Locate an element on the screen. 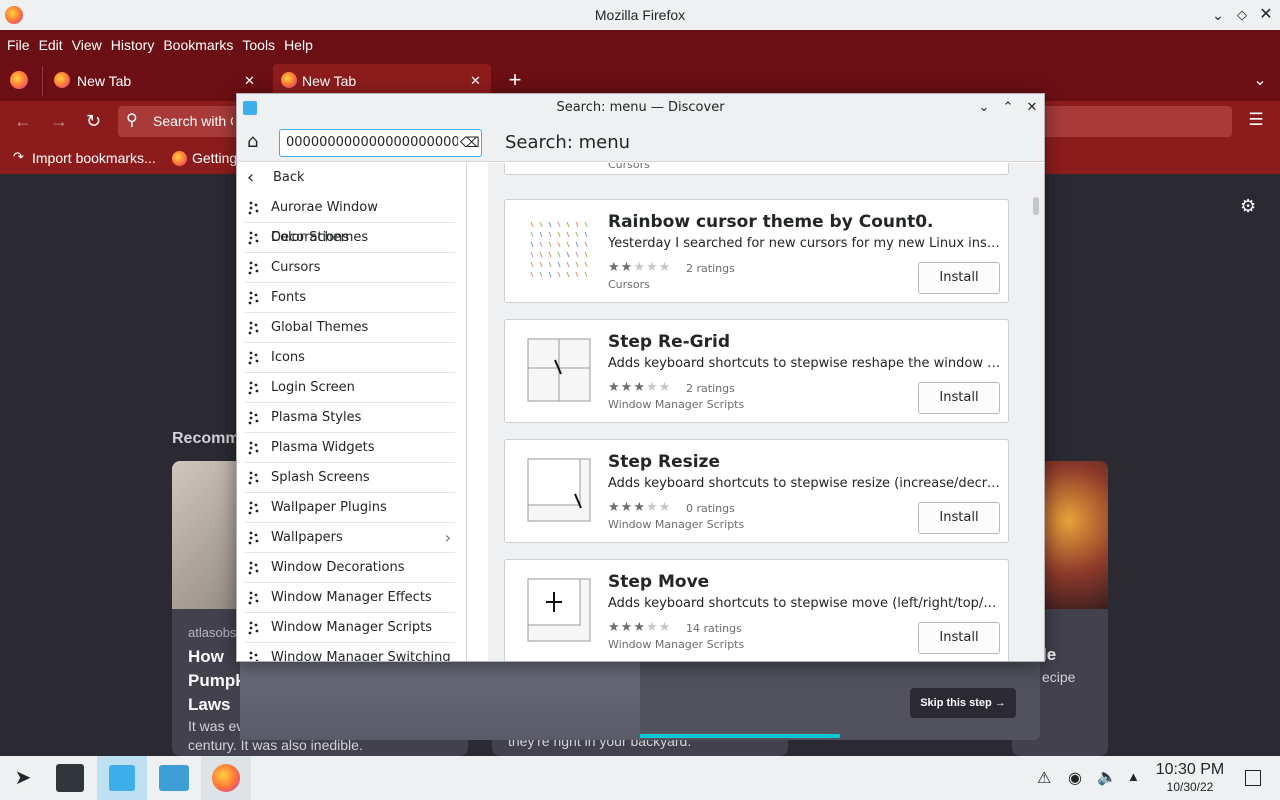  story-title: How Pumpkin Laws Led to the World is located at coordinates (215, 680).